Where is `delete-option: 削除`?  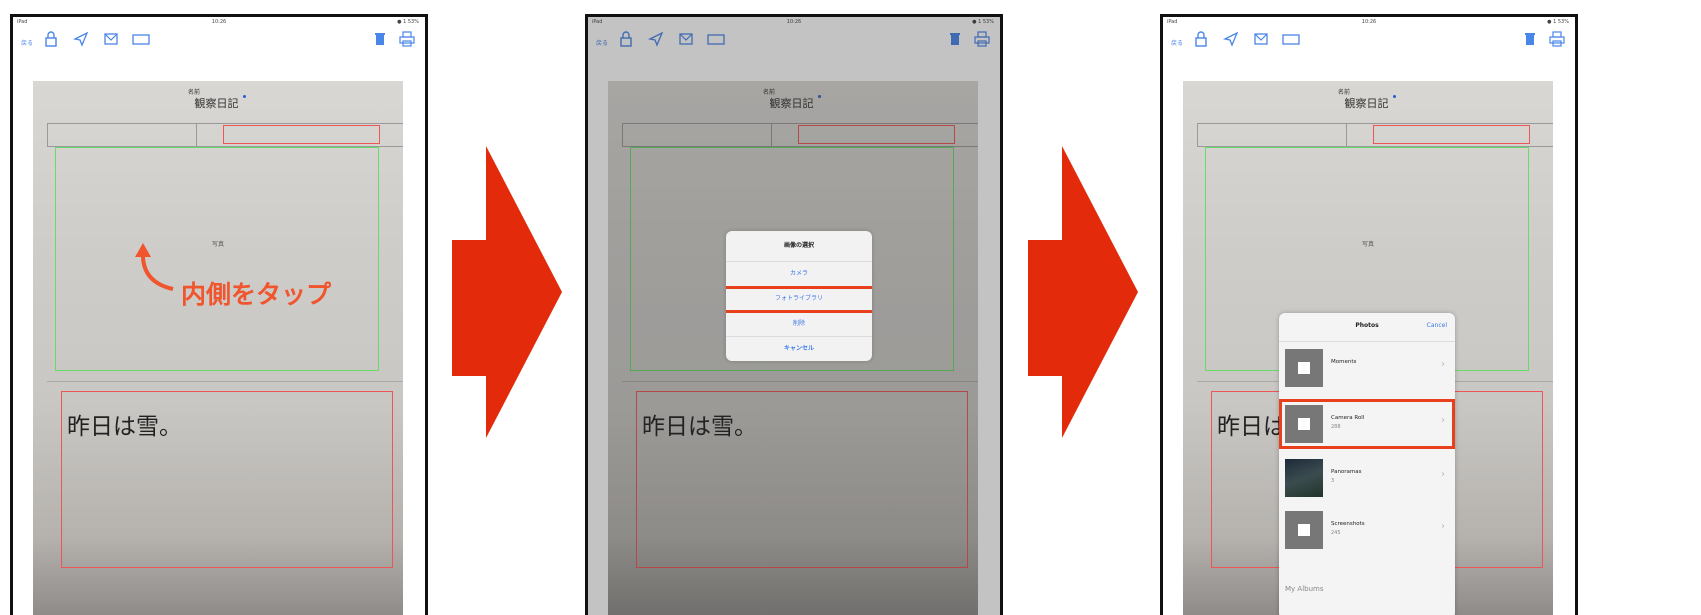 delete-option: 削除 is located at coordinates (799, 324).